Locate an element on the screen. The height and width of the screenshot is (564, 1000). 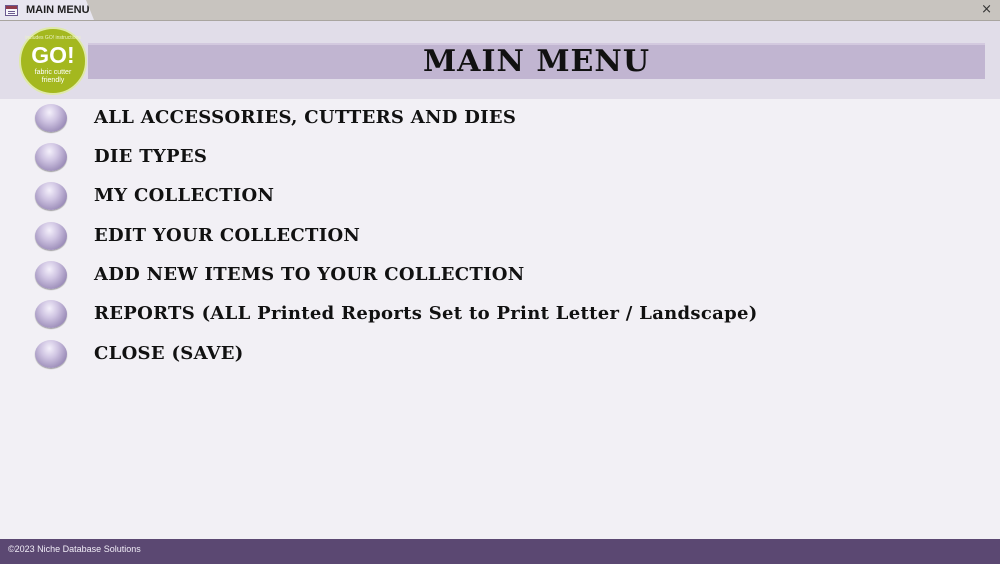
tab-main-menu: MAIN MENU is located at coordinates (47, 10).